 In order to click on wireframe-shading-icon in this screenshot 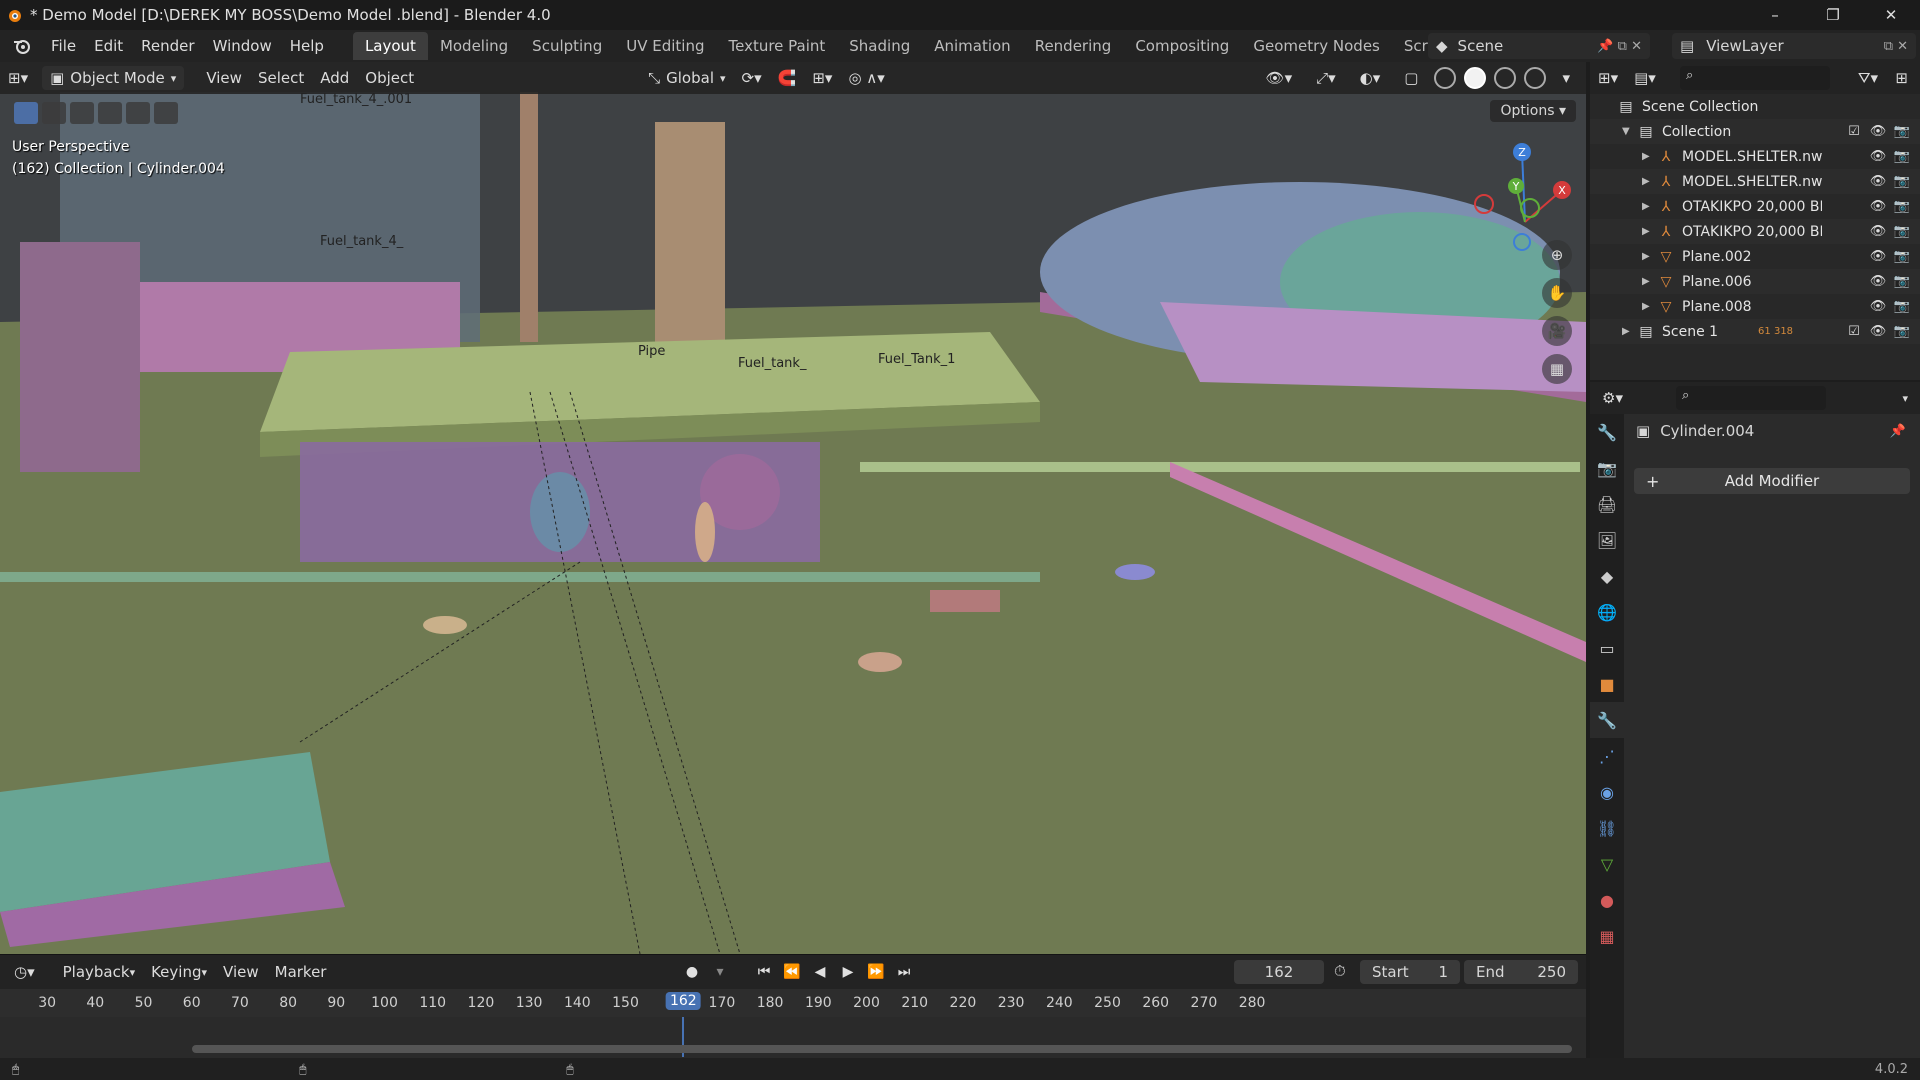, I will do `click(1445, 78)`.